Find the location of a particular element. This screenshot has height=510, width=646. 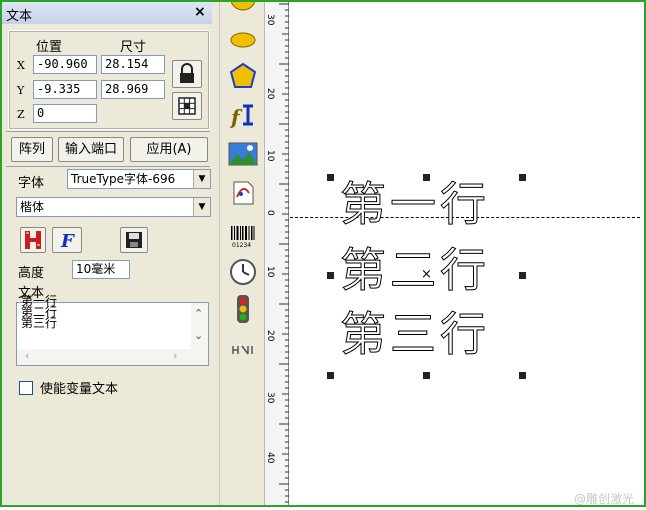

vertical-ruler: 30 20 10 0 10 20 30 40 is located at coordinates (277, 253).